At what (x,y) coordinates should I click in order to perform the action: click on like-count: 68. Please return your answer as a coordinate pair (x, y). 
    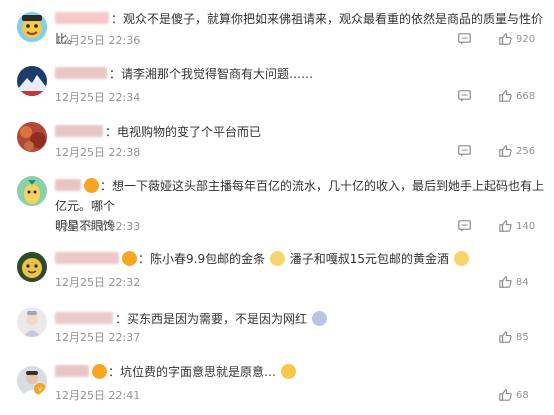
    Looking at the image, I should click on (522, 395).